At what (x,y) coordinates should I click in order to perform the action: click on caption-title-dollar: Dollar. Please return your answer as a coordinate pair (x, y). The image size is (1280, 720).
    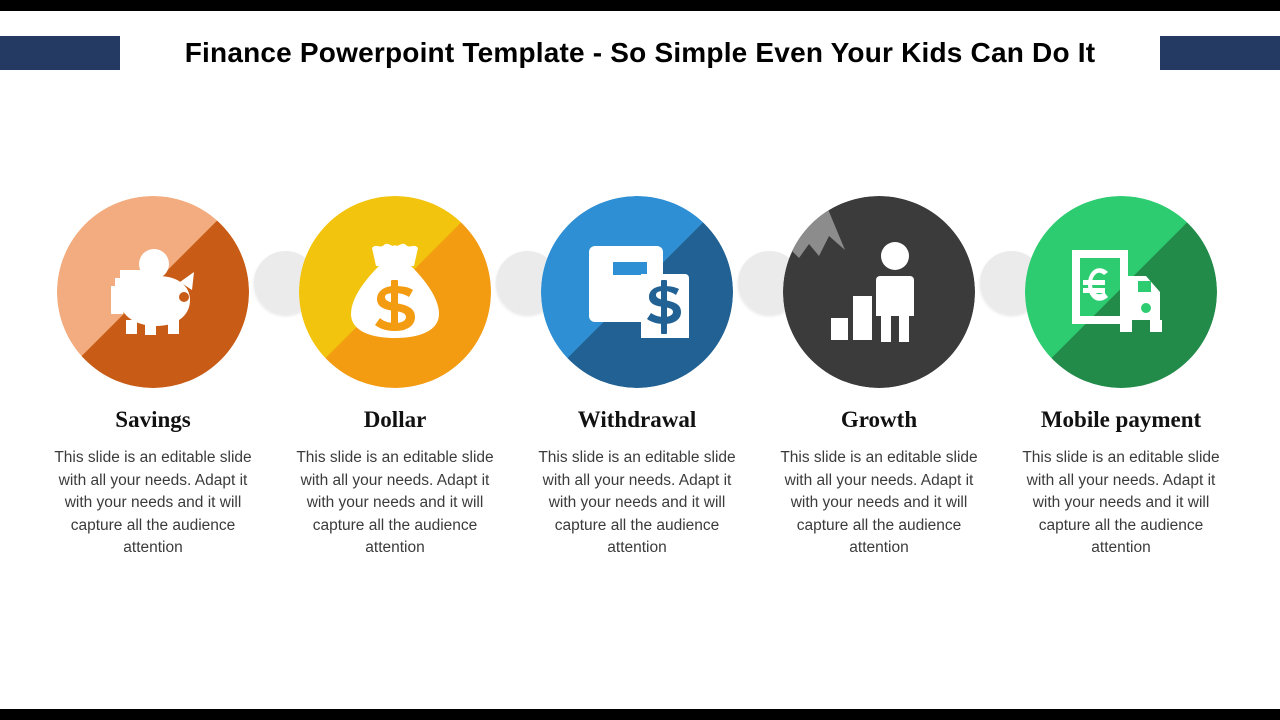
    Looking at the image, I should click on (395, 419).